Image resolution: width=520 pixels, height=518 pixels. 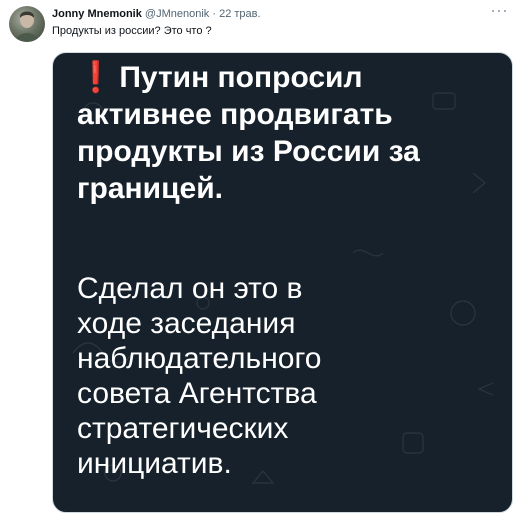 What do you see at coordinates (186, 323) in the screenshot?
I see `body-line-2: ходе заседания` at bounding box center [186, 323].